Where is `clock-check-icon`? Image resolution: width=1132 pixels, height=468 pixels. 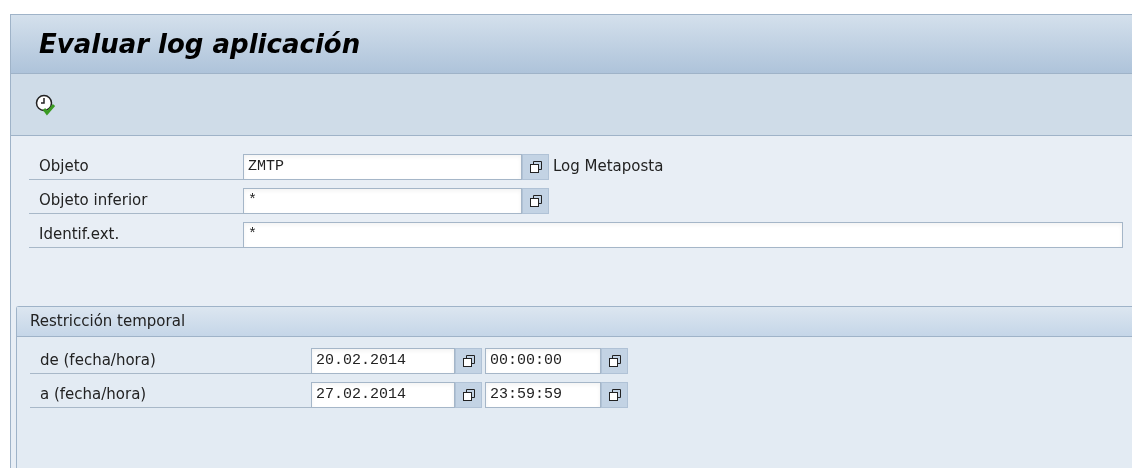 clock-check-icon is located at coordinates (46, 104).